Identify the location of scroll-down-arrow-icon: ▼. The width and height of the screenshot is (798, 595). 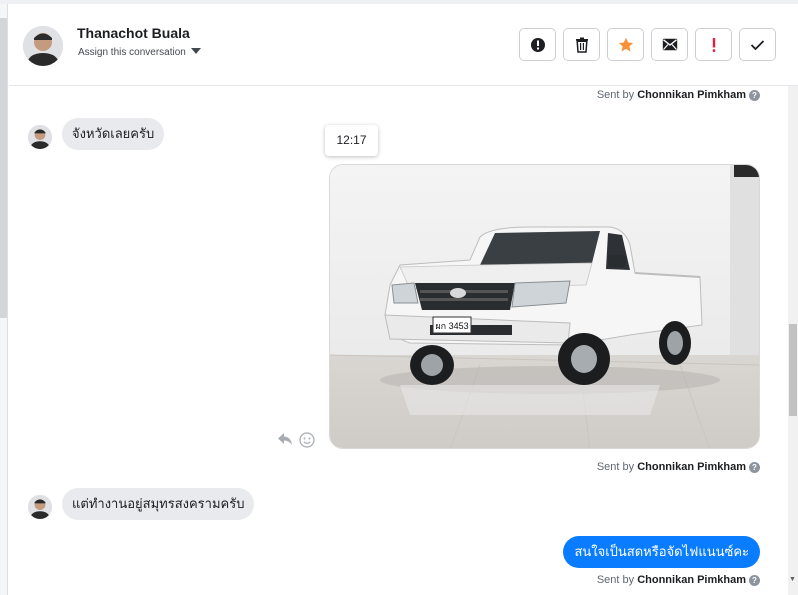
(792, 579).